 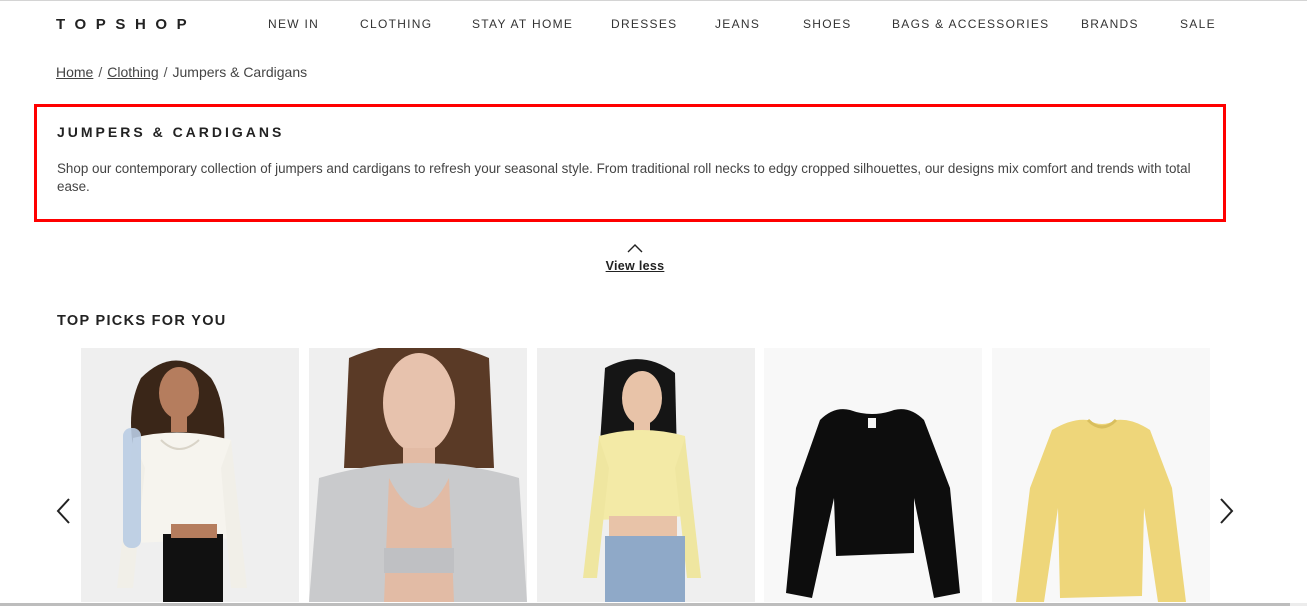 I want to click on nav-clothing: CLOTHING, so click(x=396, y=24).